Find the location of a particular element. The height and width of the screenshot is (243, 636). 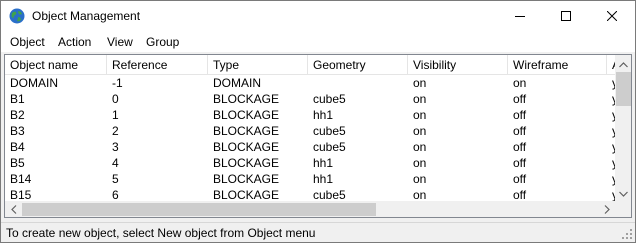

scroll-right-button is located at coordinates (606, 209).